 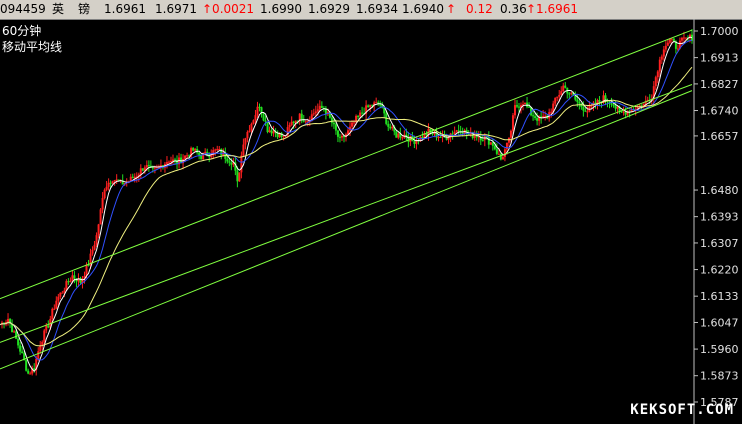 What do you see at coordinates (22, 31) in the screenshot?
I see `period-title: 60分钟` at bounding box center [22, 31].